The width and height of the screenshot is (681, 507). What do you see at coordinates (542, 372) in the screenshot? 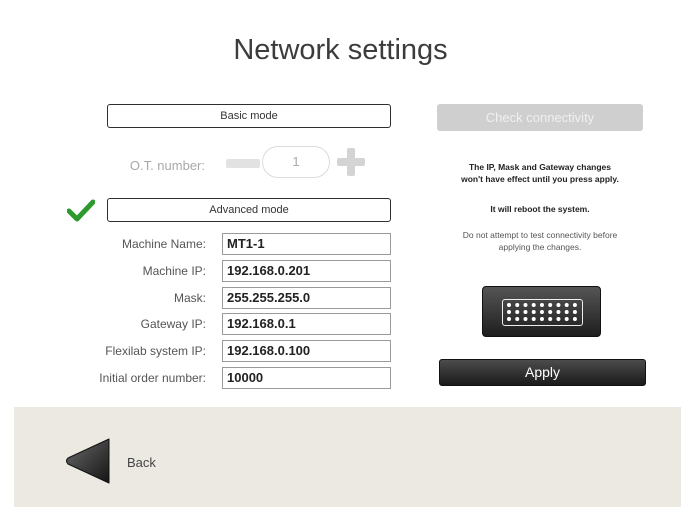
I see `apply-button: Apply` at bounding box center [542, 372].